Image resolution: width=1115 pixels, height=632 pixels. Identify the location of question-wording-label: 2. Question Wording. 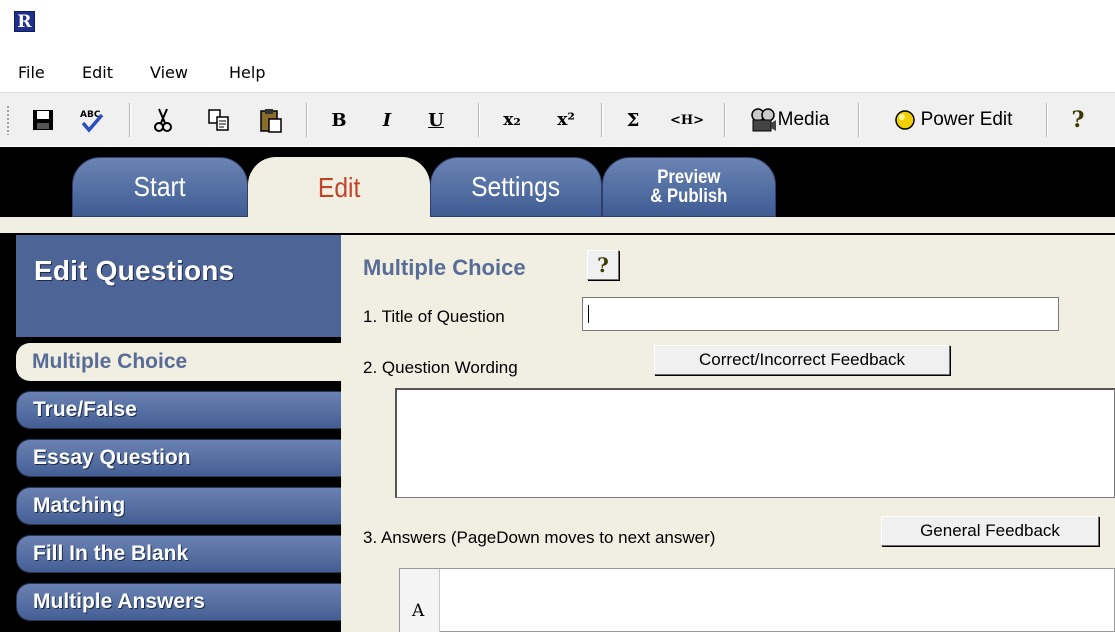
(440, 367).